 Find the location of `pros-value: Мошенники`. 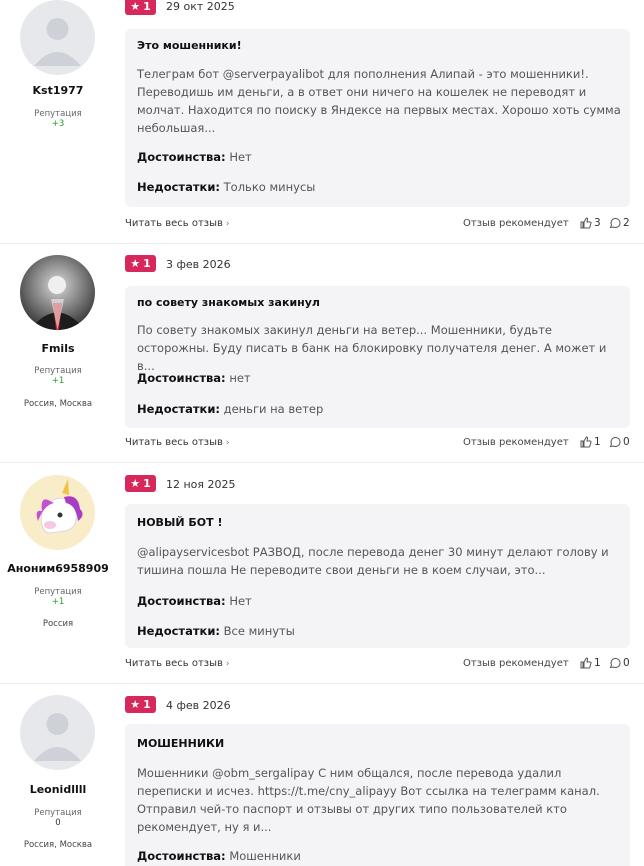

pros-value: Мошенники is located at coordinates (265, 856).